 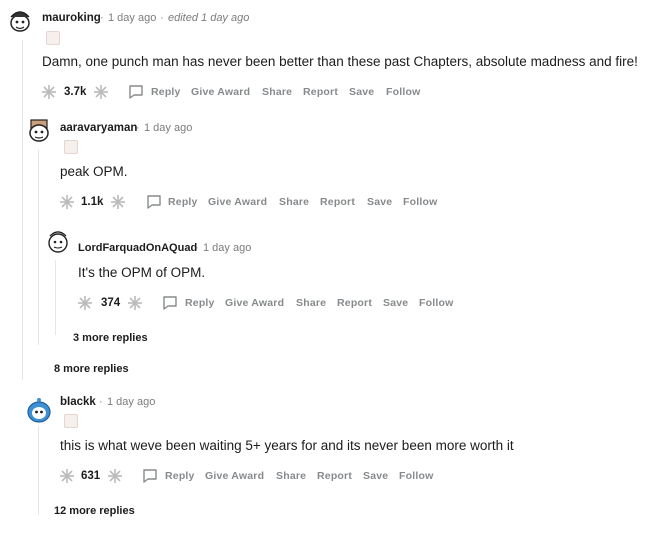 I want to click on vote-score: 631, so click(x=91, y=476).